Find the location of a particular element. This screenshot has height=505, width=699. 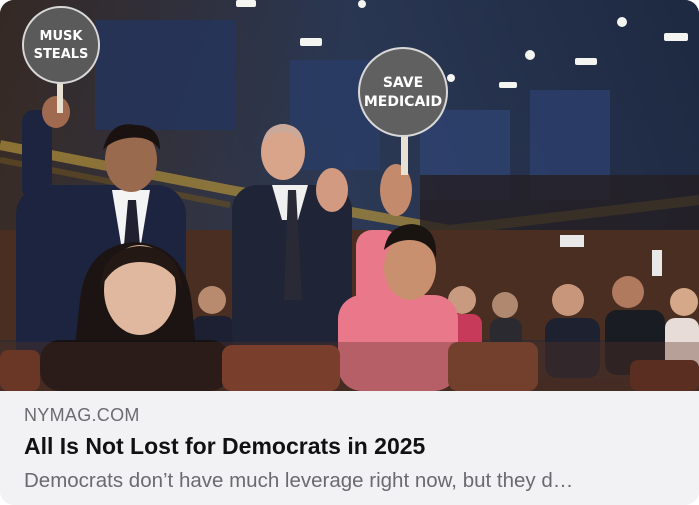

save-medicaid-sign: SAVE MEDICAID is located at coordinates (403, 92).